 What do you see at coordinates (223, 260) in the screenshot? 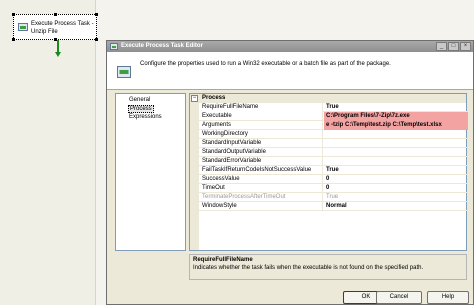
I see `description-title: RequireFullFileName` at bounding box center [223, 260].